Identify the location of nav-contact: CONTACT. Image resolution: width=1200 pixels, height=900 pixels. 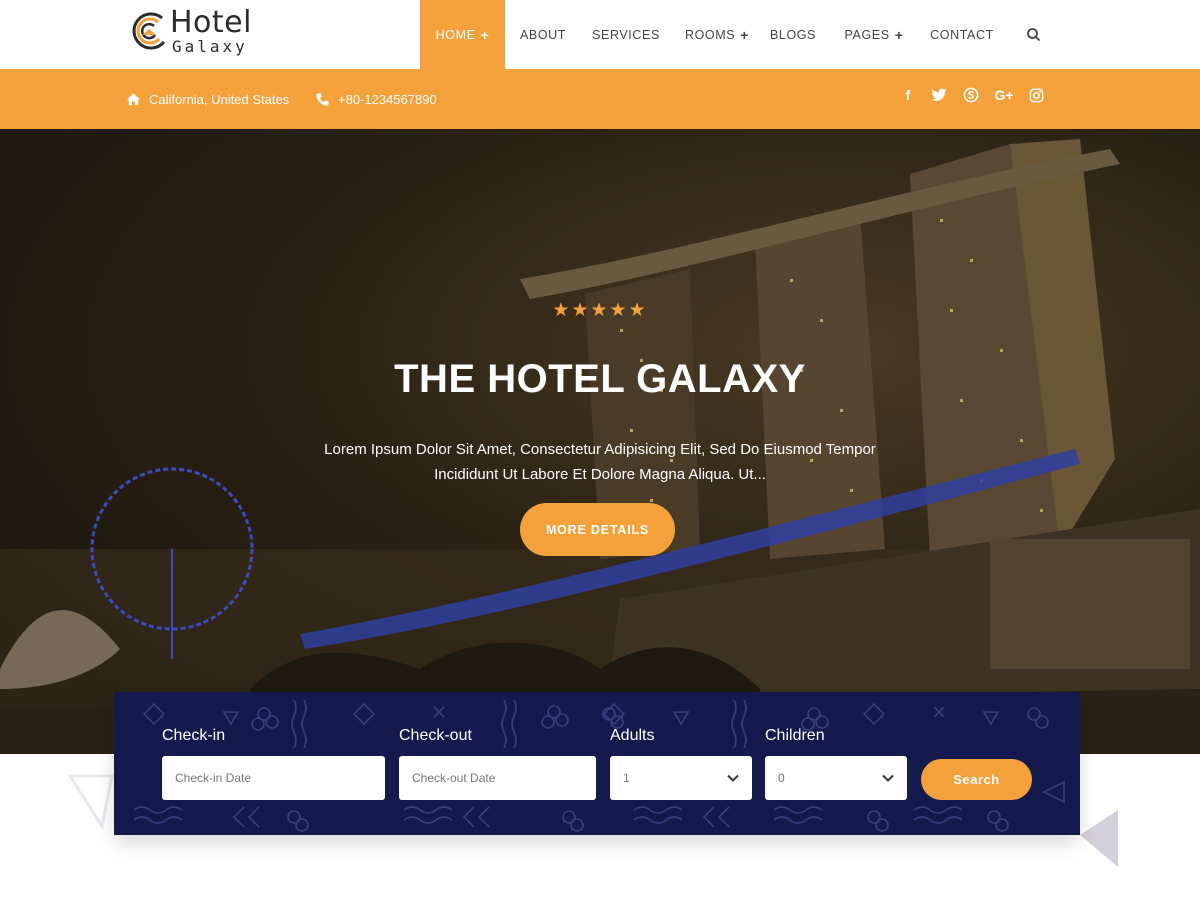
(962, 34).